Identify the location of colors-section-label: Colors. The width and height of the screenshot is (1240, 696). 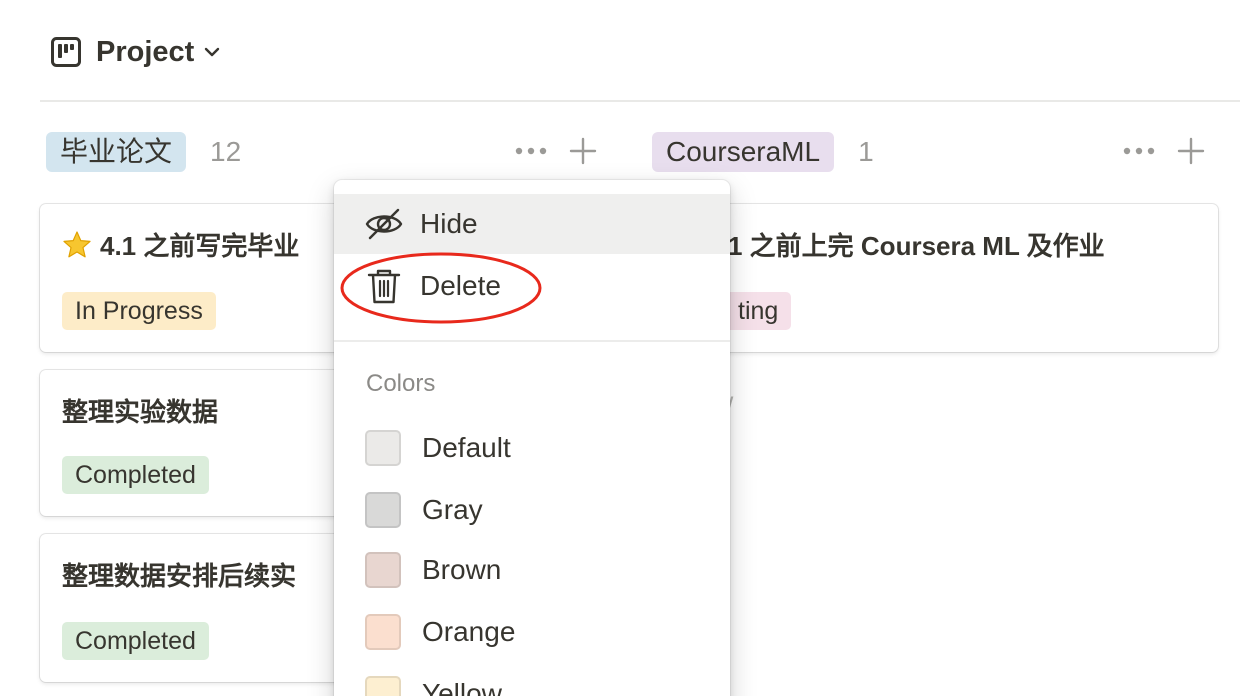
(401, 383).